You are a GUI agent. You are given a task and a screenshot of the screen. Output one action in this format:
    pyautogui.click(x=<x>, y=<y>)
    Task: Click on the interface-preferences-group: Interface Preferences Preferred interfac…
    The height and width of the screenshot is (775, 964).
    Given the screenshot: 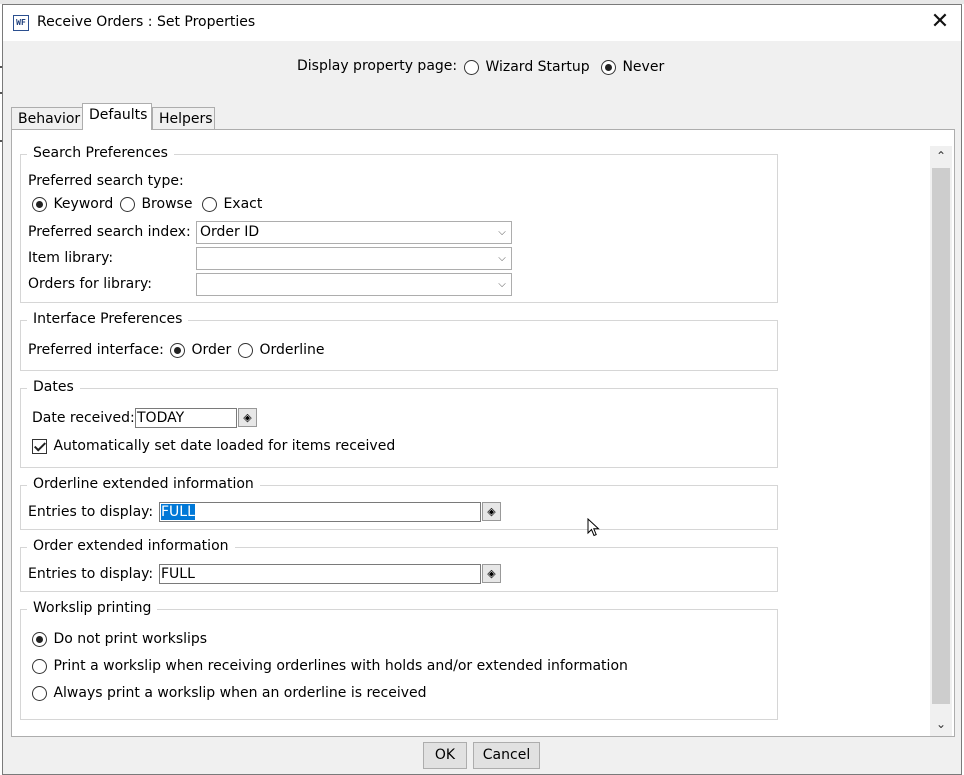 What is the action you would take?
    pyautogui.click(x=399, y=341)
    